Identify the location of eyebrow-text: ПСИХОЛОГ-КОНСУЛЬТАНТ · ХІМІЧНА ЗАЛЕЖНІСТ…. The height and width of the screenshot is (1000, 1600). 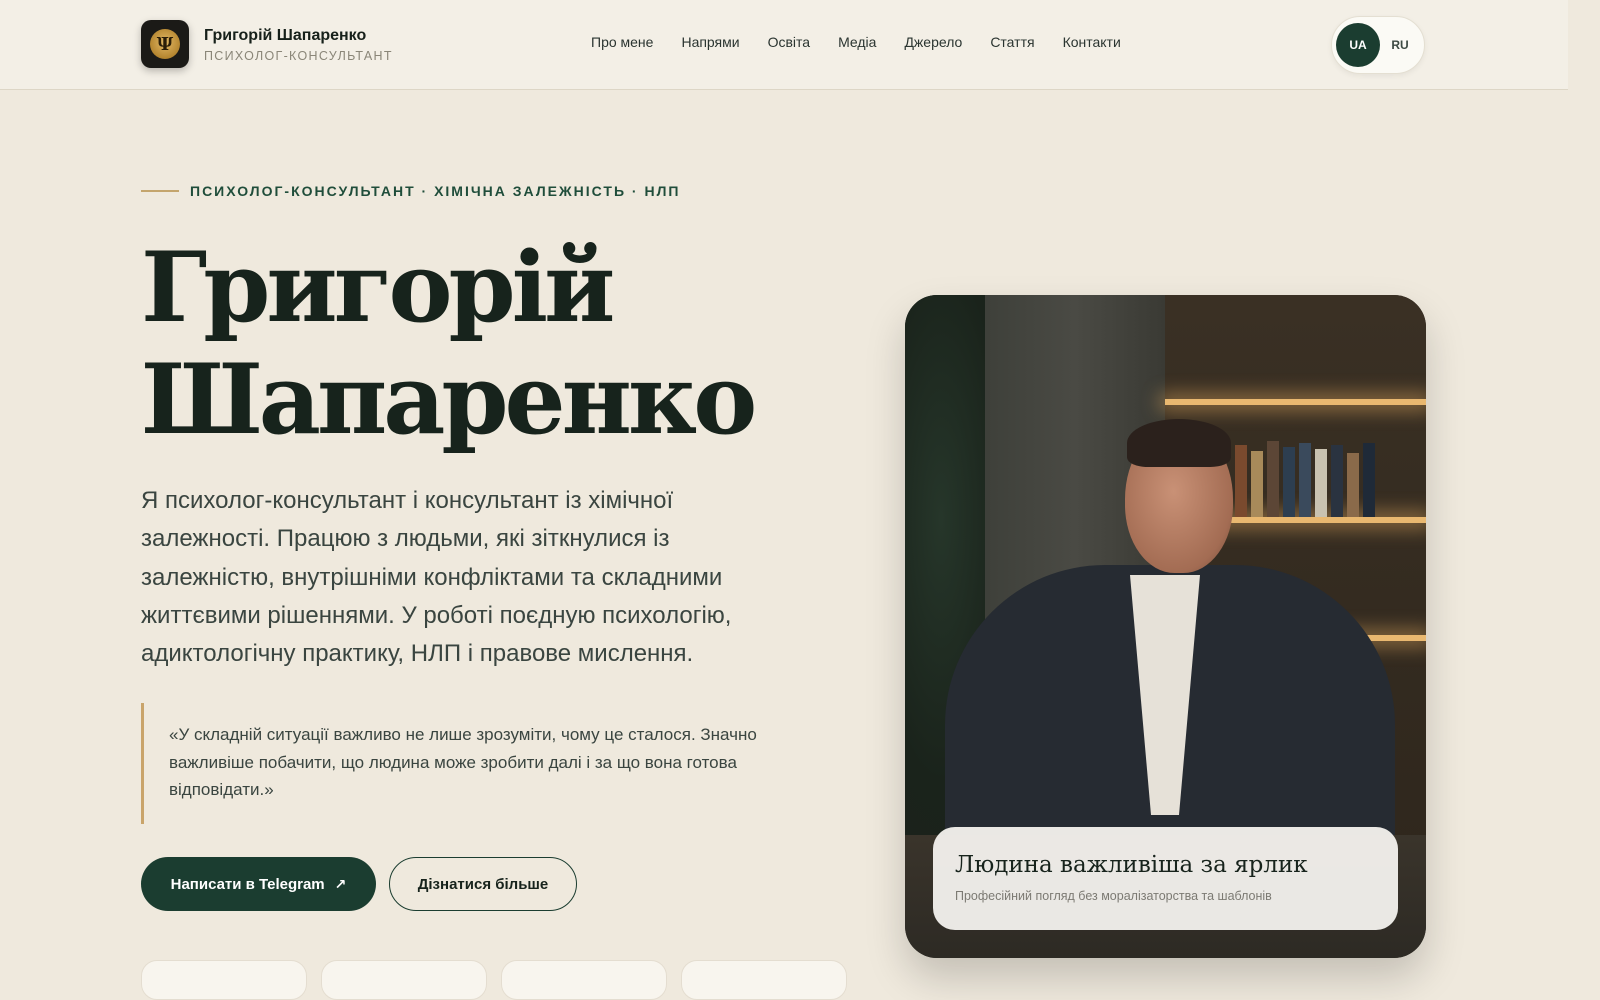
(435, 191).